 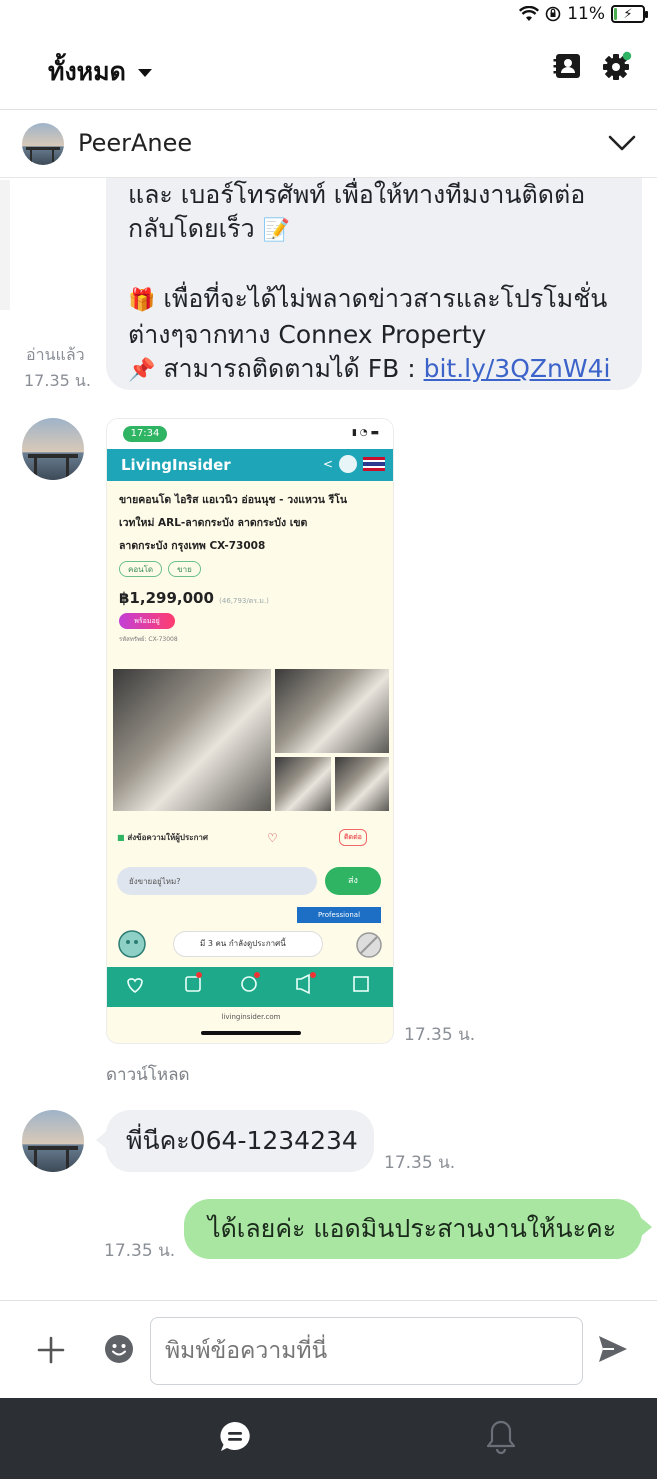 What do you see at coordinates (348, 464) in the screenshot?
I see `profile-icon` at bounding box center [348, 464].